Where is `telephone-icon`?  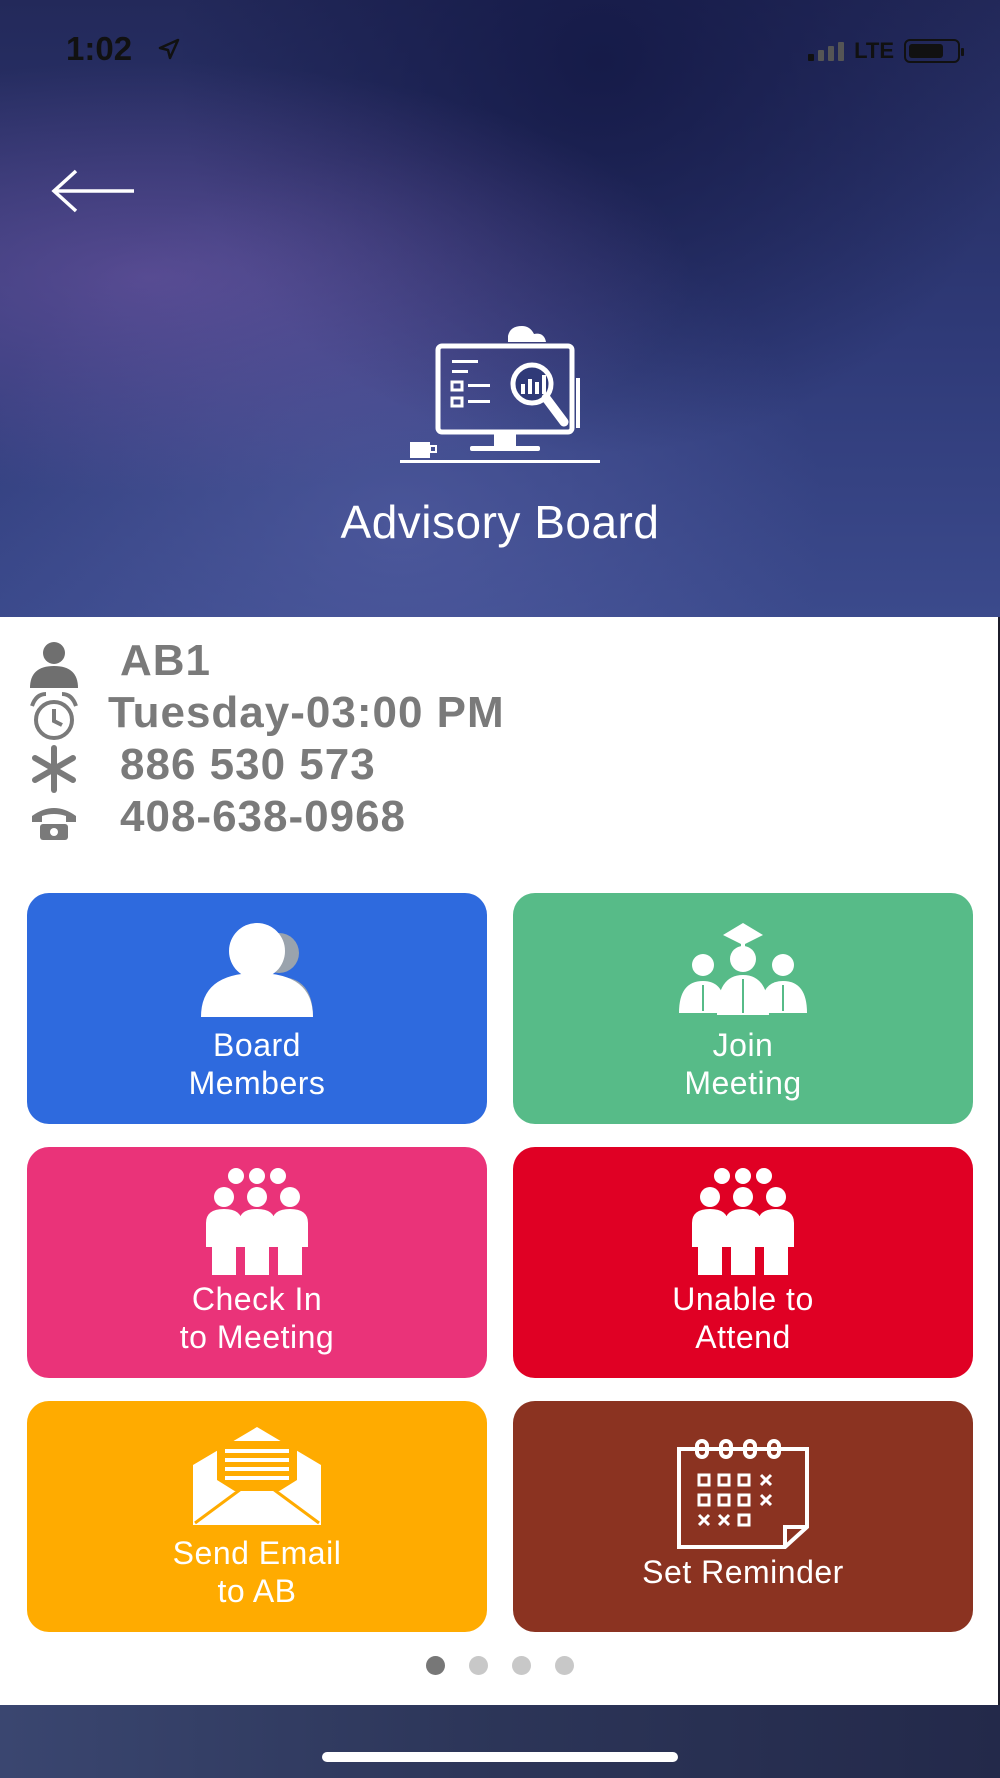
telephone-icon is located at coordinates (54, 824).